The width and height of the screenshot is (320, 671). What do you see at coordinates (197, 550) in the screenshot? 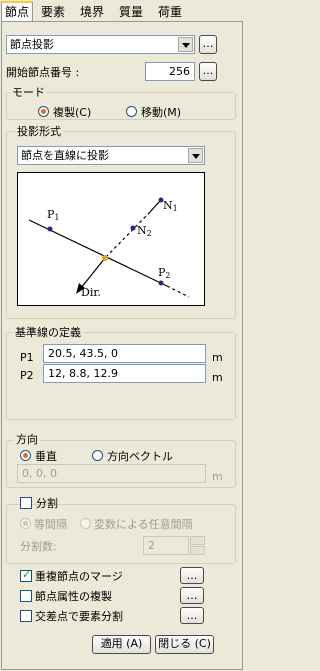
I see `spin-down-icon` at bounding box center [197, 550].